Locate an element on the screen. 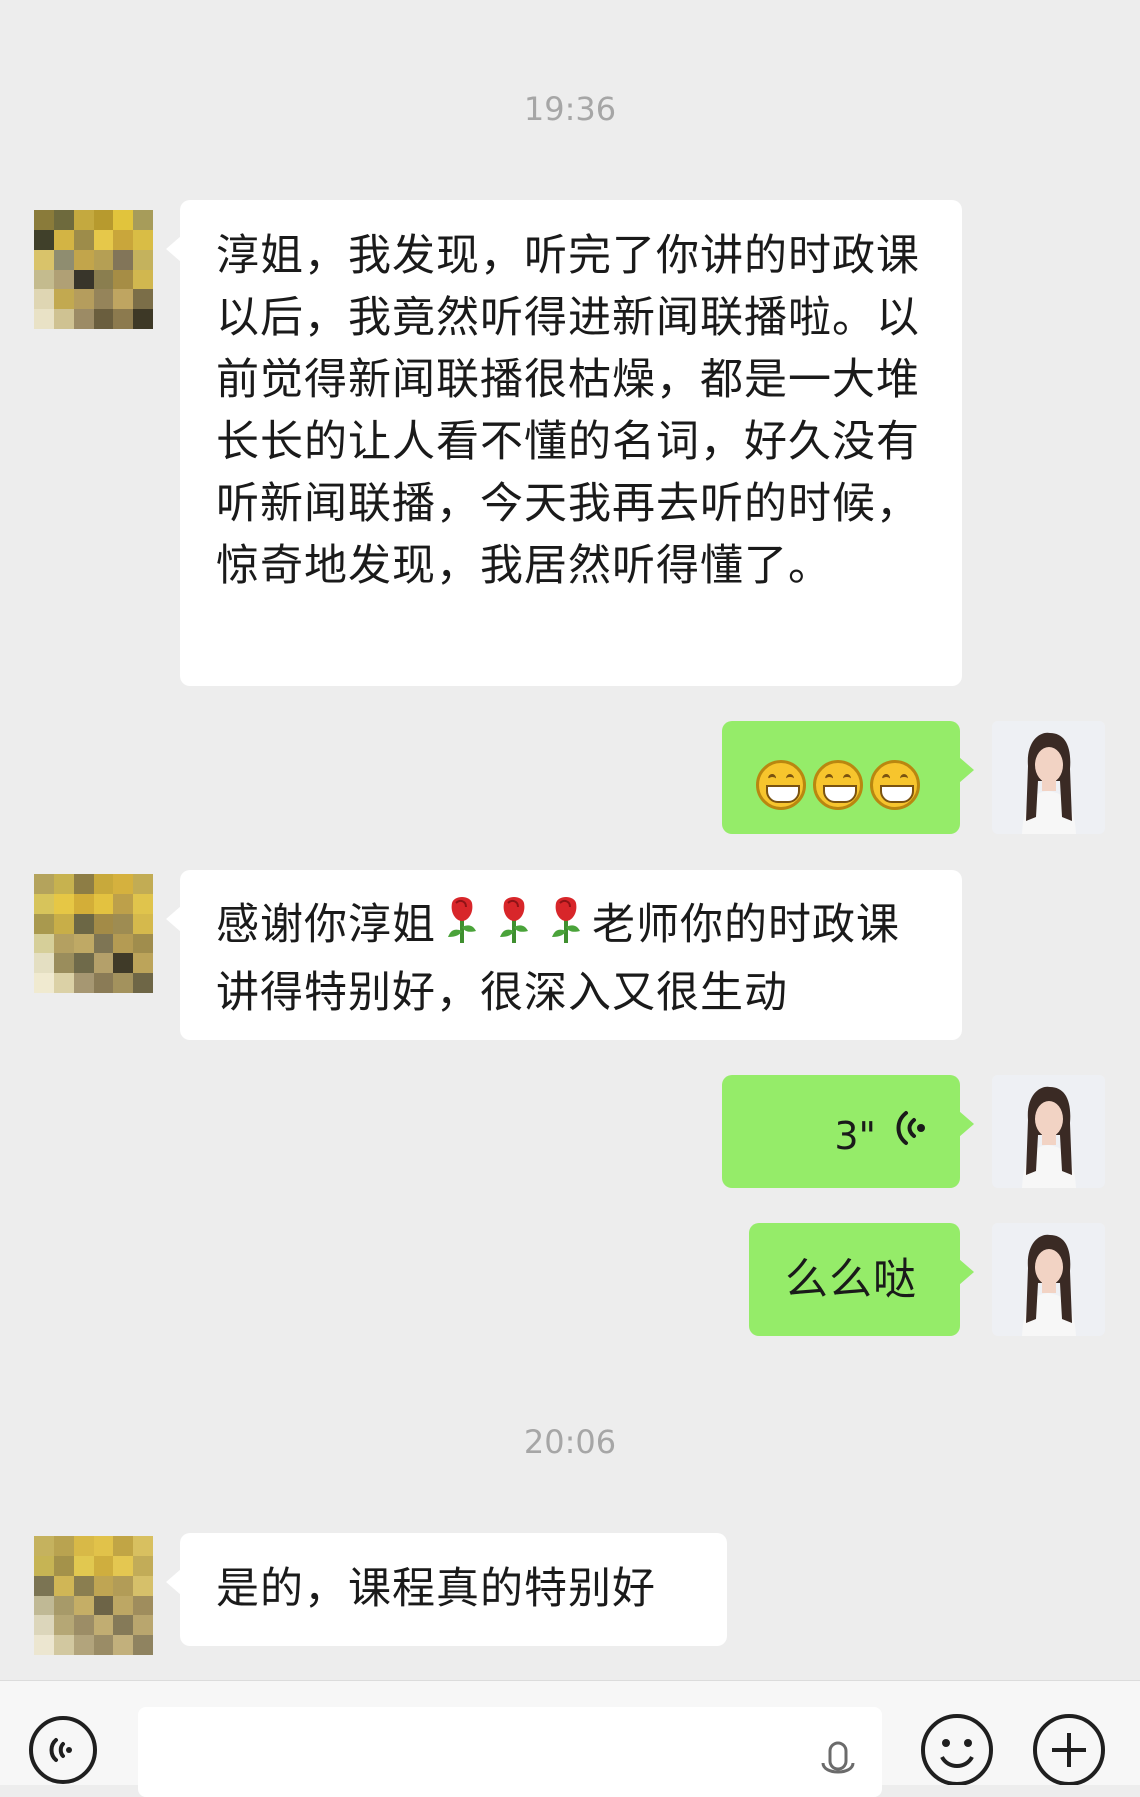 This screenshot has height=1797, width=1140. incoming-message-bubble: 是的，课程真的特别好 is located at coordinates (446, 1589).